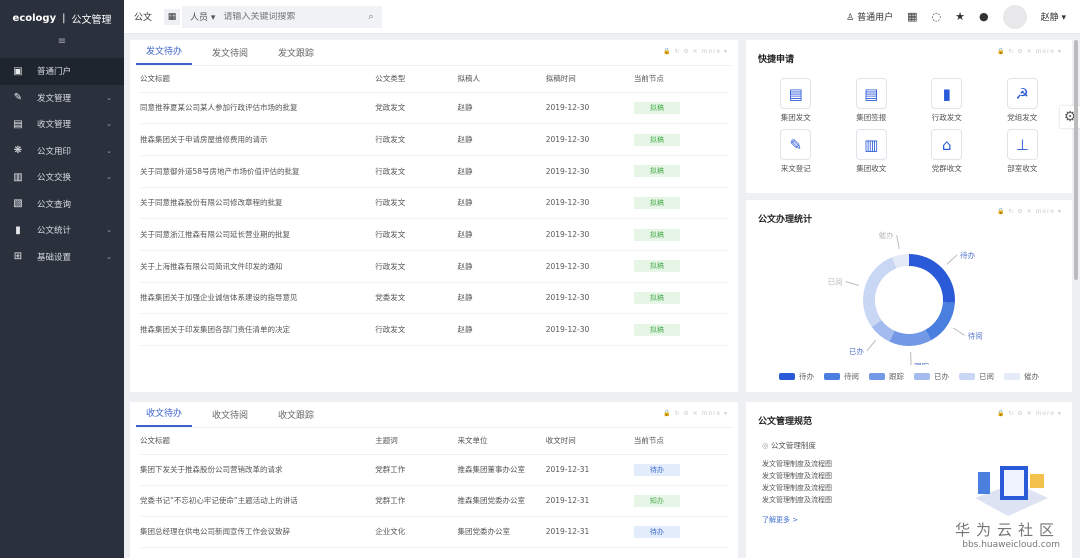 This screenshot has width=1080, height=558. I want to click on qr-code-icon: ▦, so click(912, 16).